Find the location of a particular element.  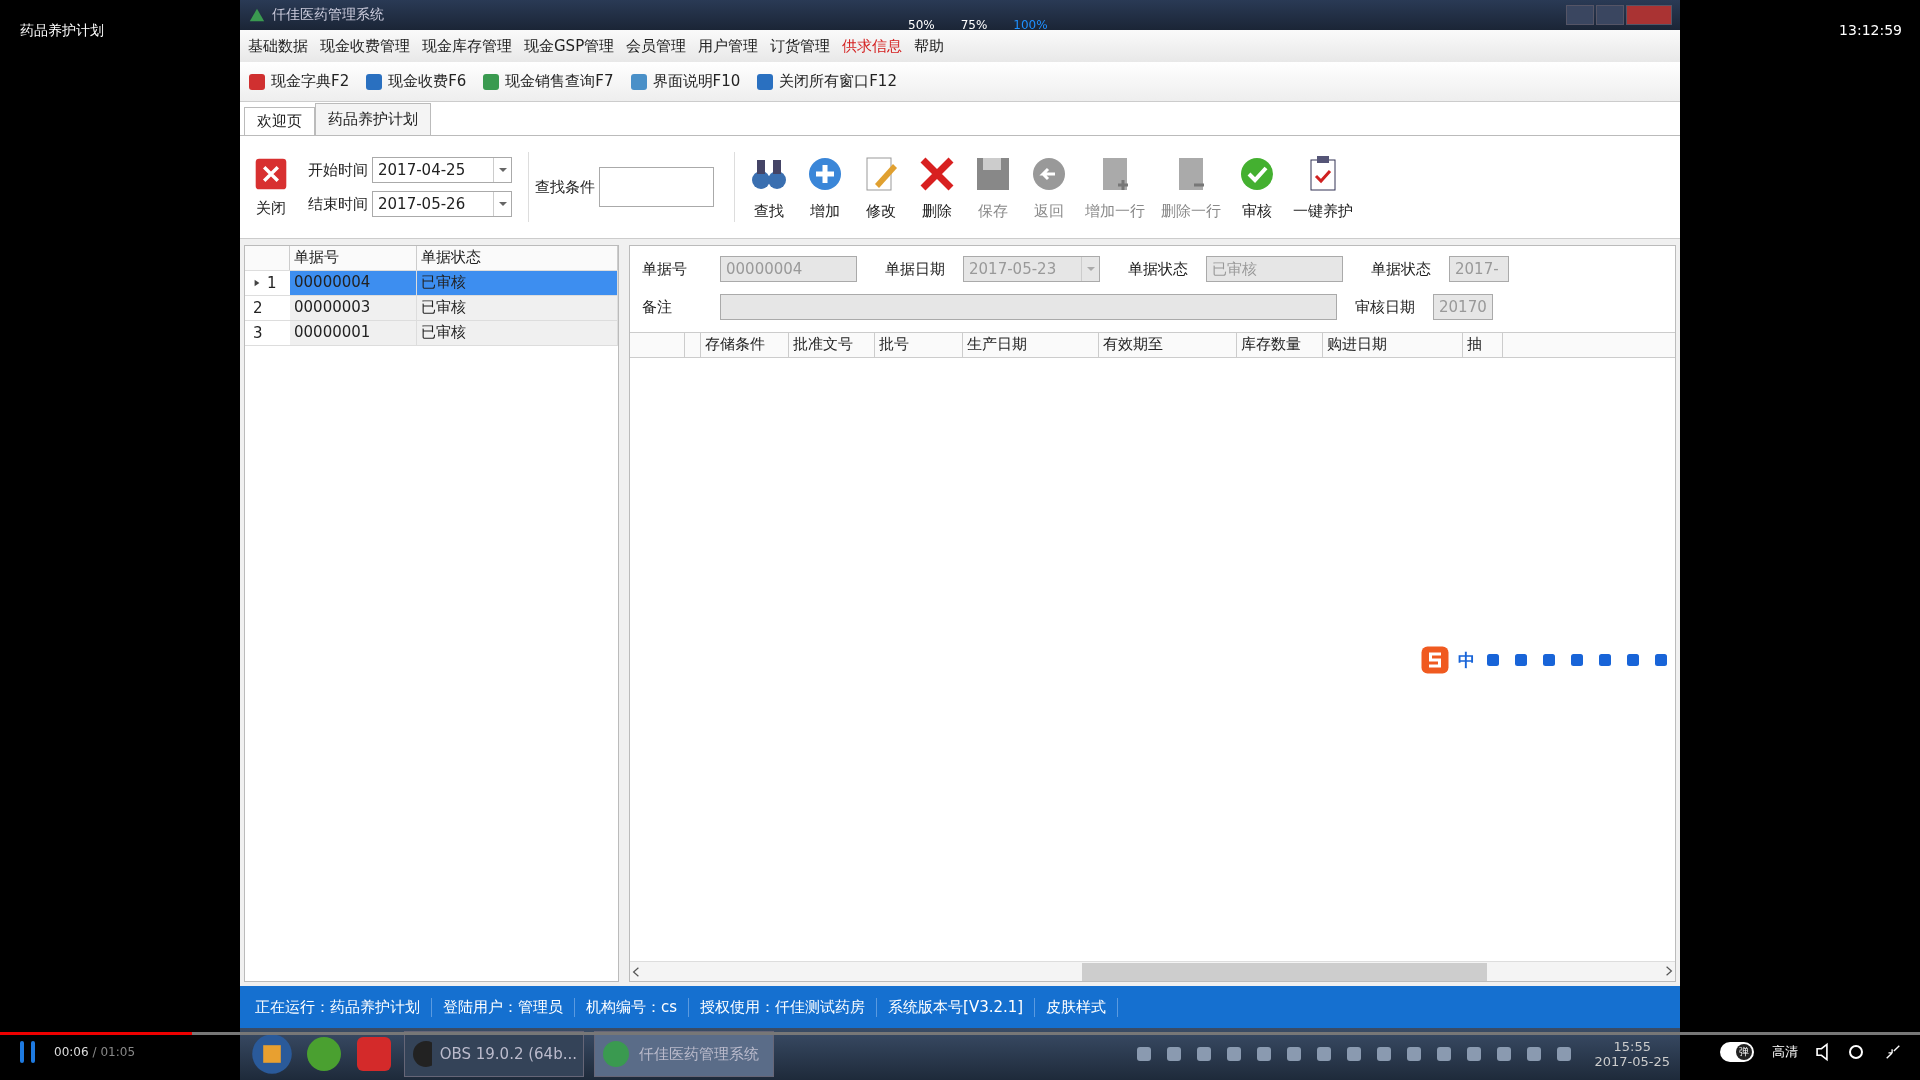

current-time: 00:06 is located at coordinates (71, 1052).